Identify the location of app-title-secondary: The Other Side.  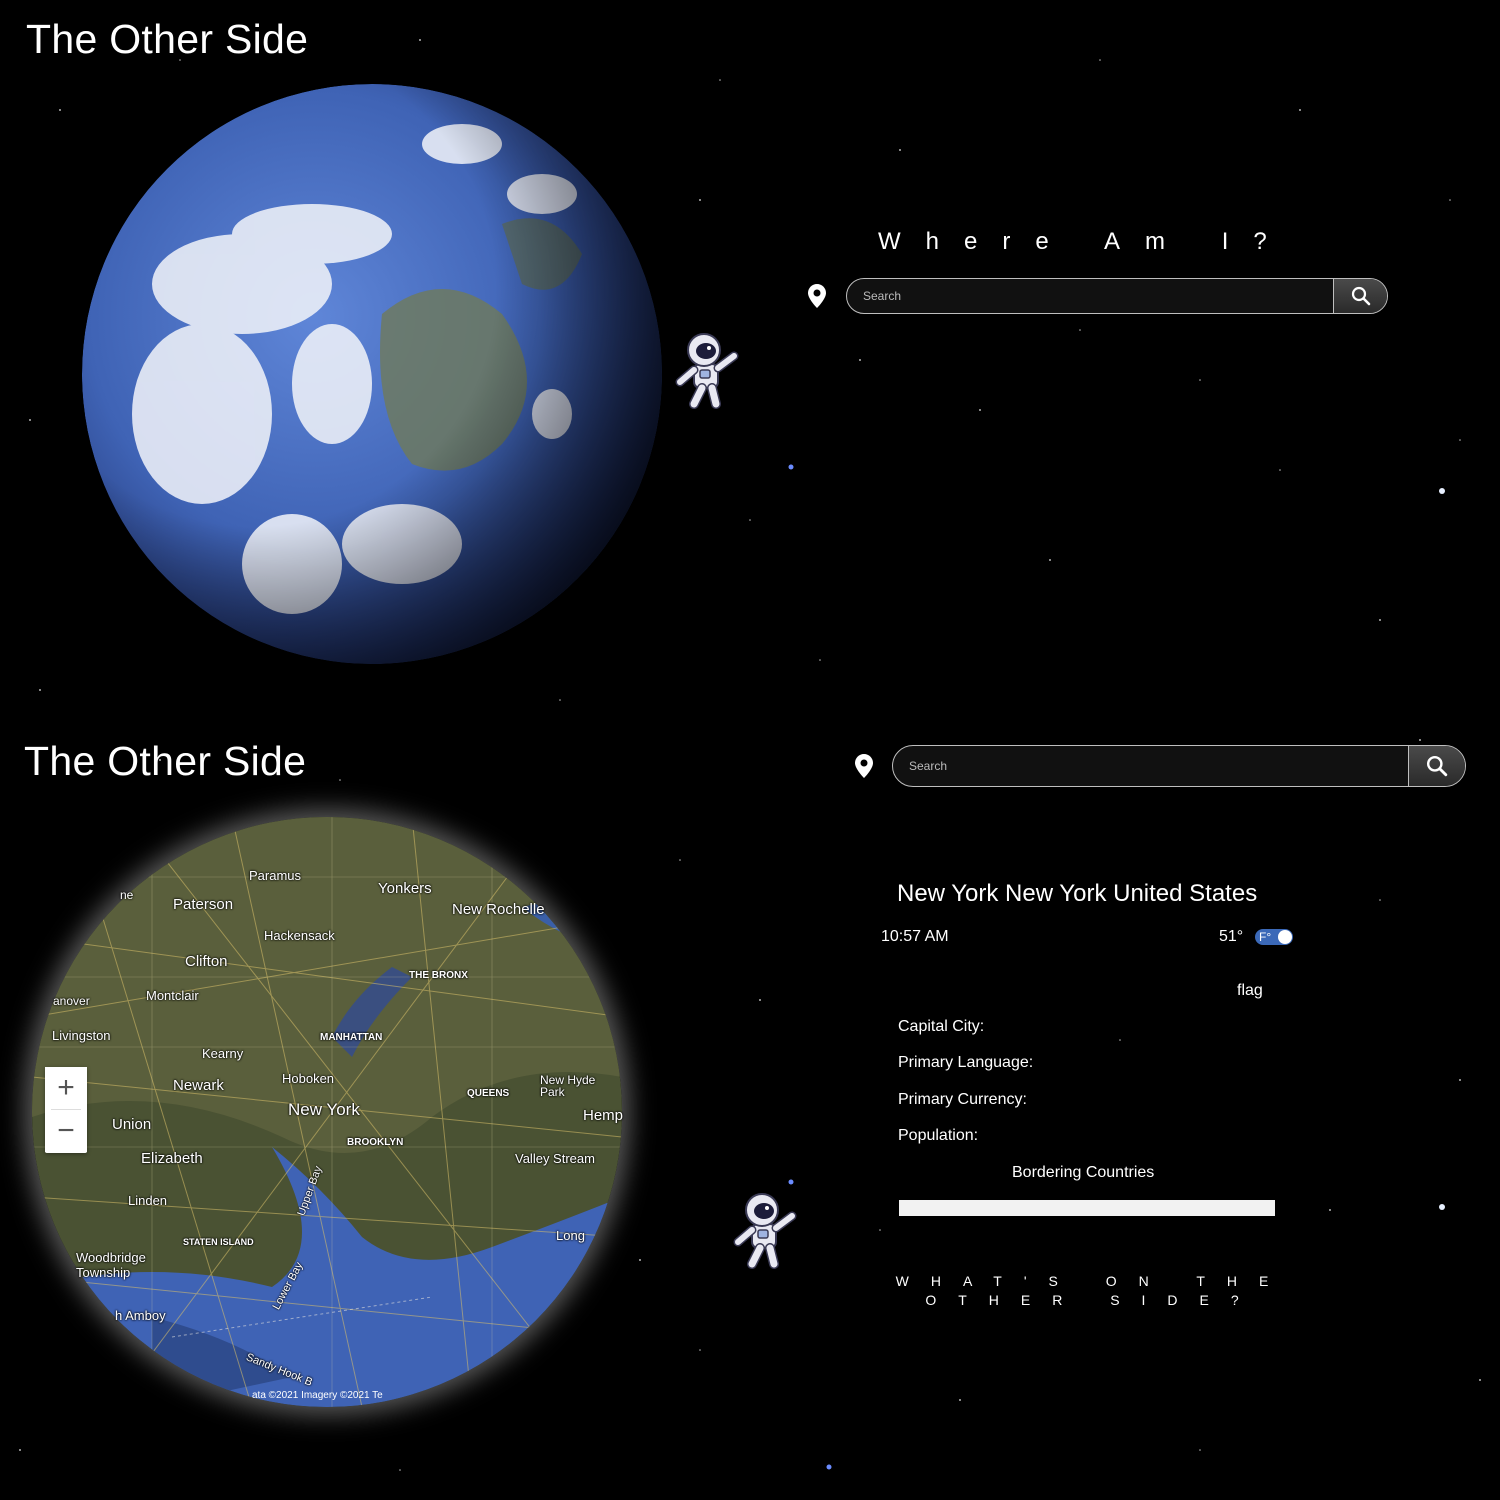
(165, 761).